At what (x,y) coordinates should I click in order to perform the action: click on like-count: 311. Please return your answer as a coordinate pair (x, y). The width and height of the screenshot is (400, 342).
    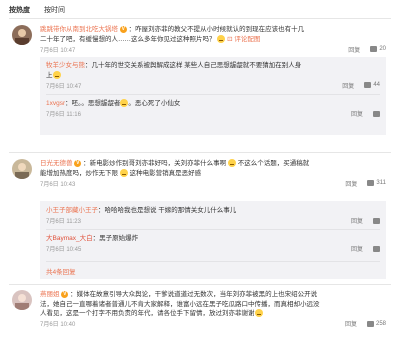
    Looking at the image, I should click on (381, 183).